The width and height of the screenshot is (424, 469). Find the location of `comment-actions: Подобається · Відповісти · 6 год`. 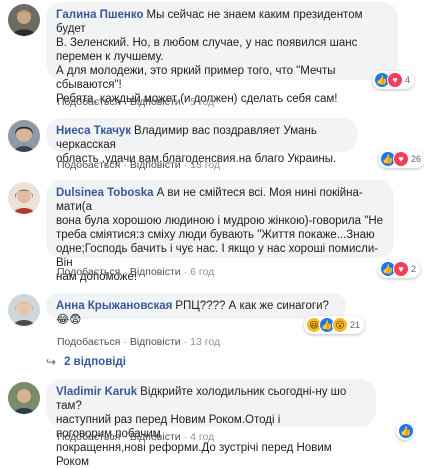

comment-actions: Подобається · Відповісти · 6 год is located at coordinates (136, 272).